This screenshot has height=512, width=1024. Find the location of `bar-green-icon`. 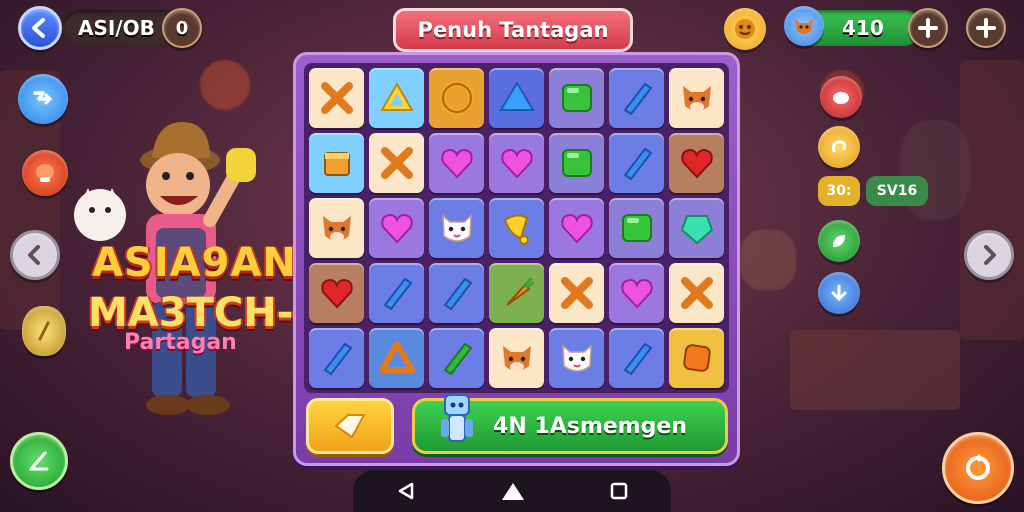

bar-green-icon is located at coordinates (457, 359).